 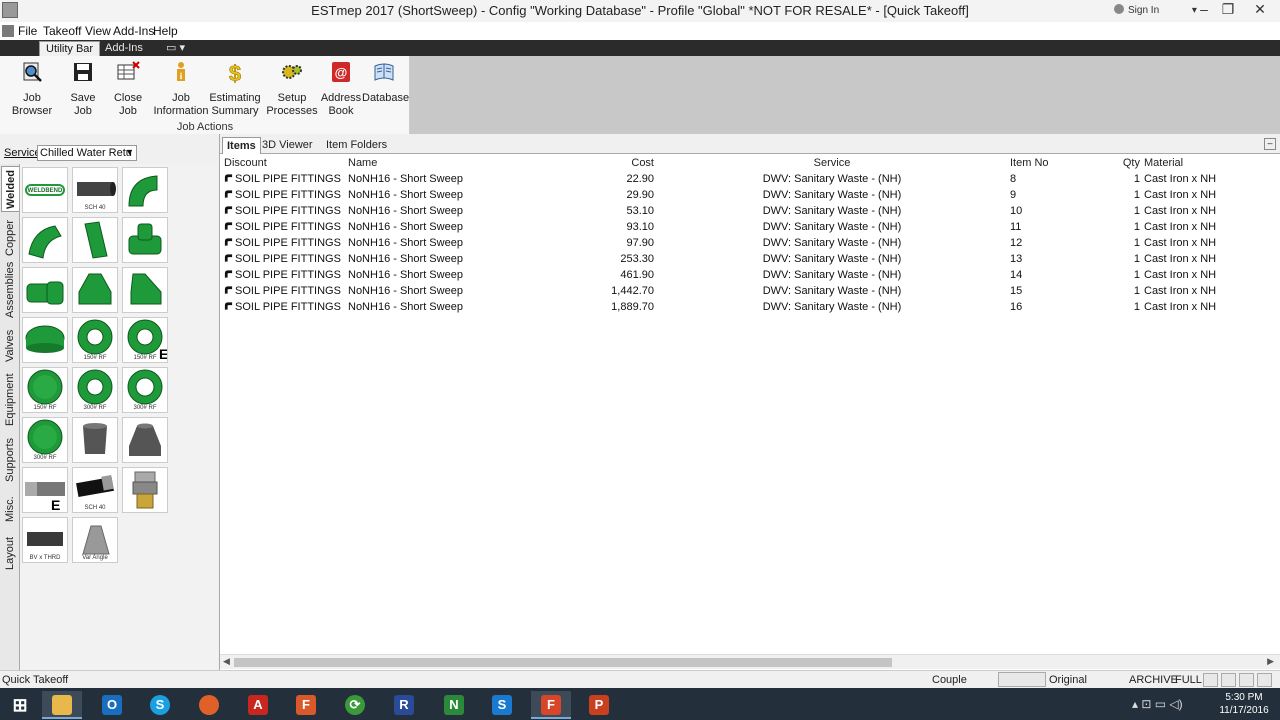 I want to click on vtab-welded: Welded, so click(x=10, y=189).